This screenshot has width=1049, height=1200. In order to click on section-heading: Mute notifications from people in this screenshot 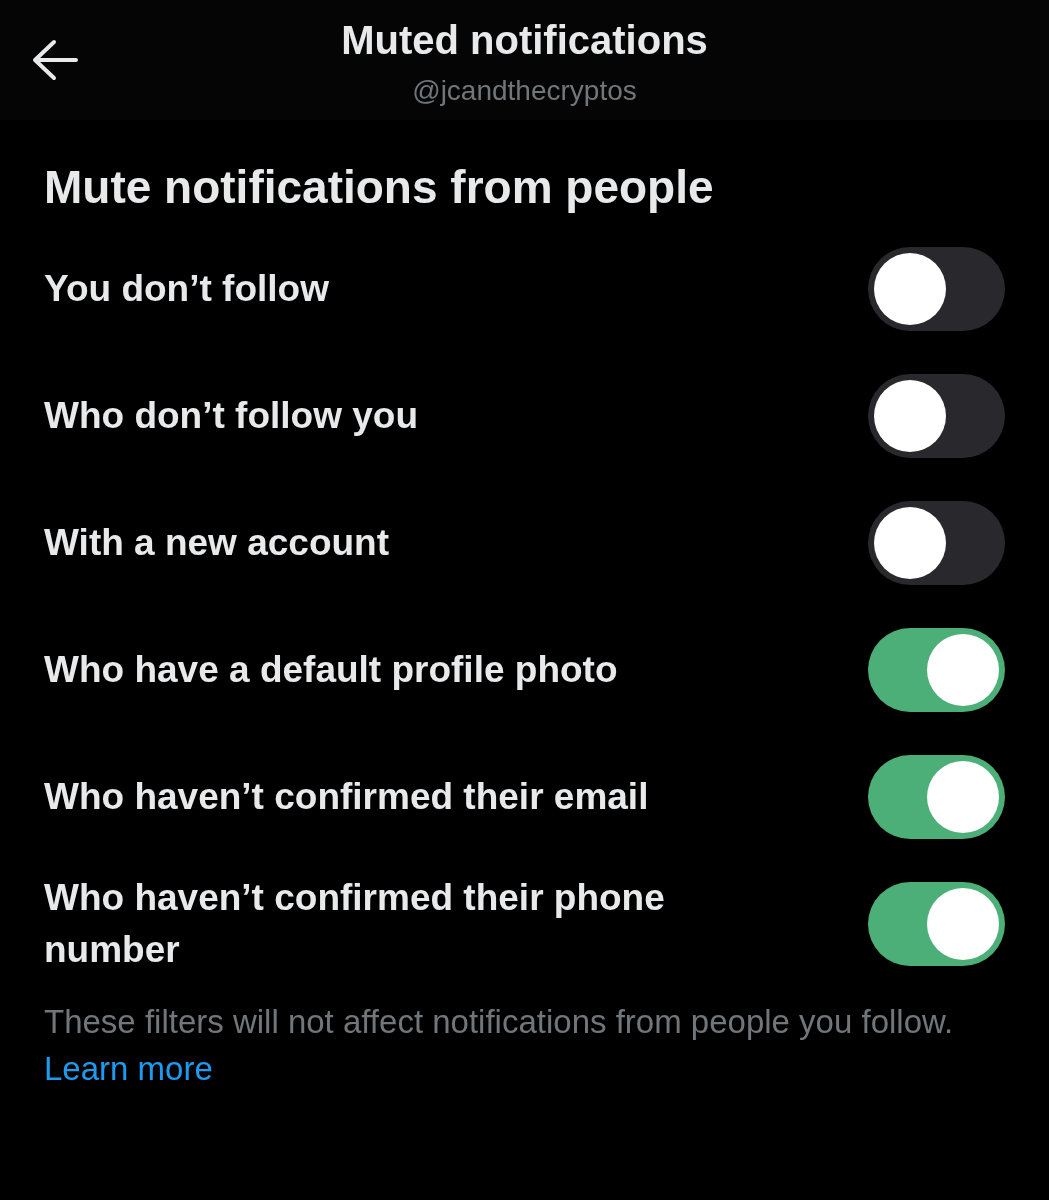, I will do `click(379, 187)`.